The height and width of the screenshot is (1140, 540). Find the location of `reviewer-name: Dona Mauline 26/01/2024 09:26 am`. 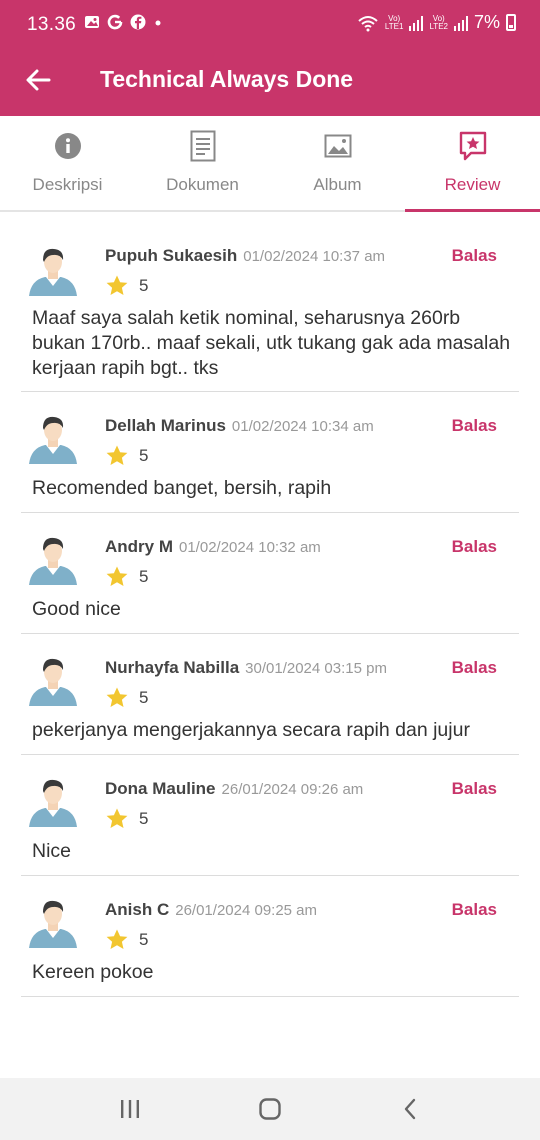

reviewer-name: Dona Mauline 26/01/2024 09:26 am is located at coordinates (234, 788).